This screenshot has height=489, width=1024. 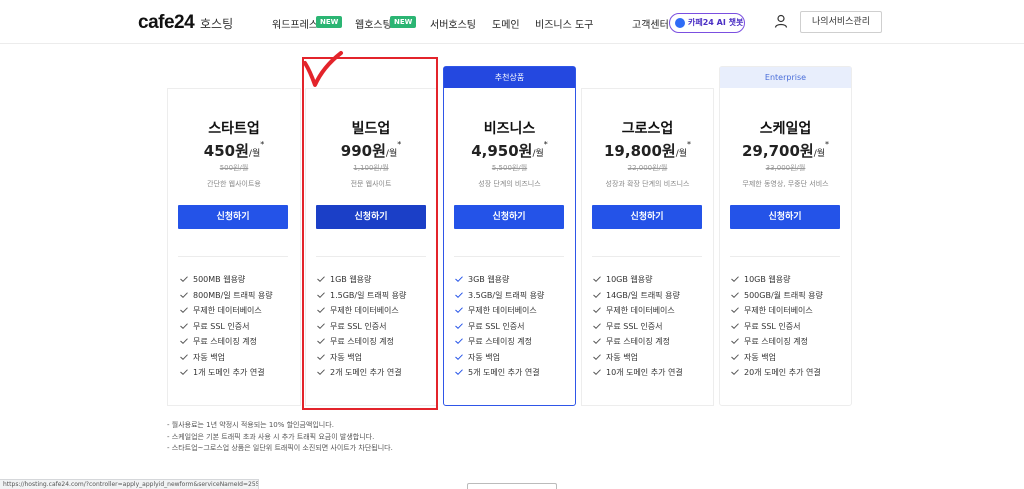 What do you see at coordinates (234, 129) in the screenshot?
I see `plan-name: 스타트업` at bounding box center [234, 129].